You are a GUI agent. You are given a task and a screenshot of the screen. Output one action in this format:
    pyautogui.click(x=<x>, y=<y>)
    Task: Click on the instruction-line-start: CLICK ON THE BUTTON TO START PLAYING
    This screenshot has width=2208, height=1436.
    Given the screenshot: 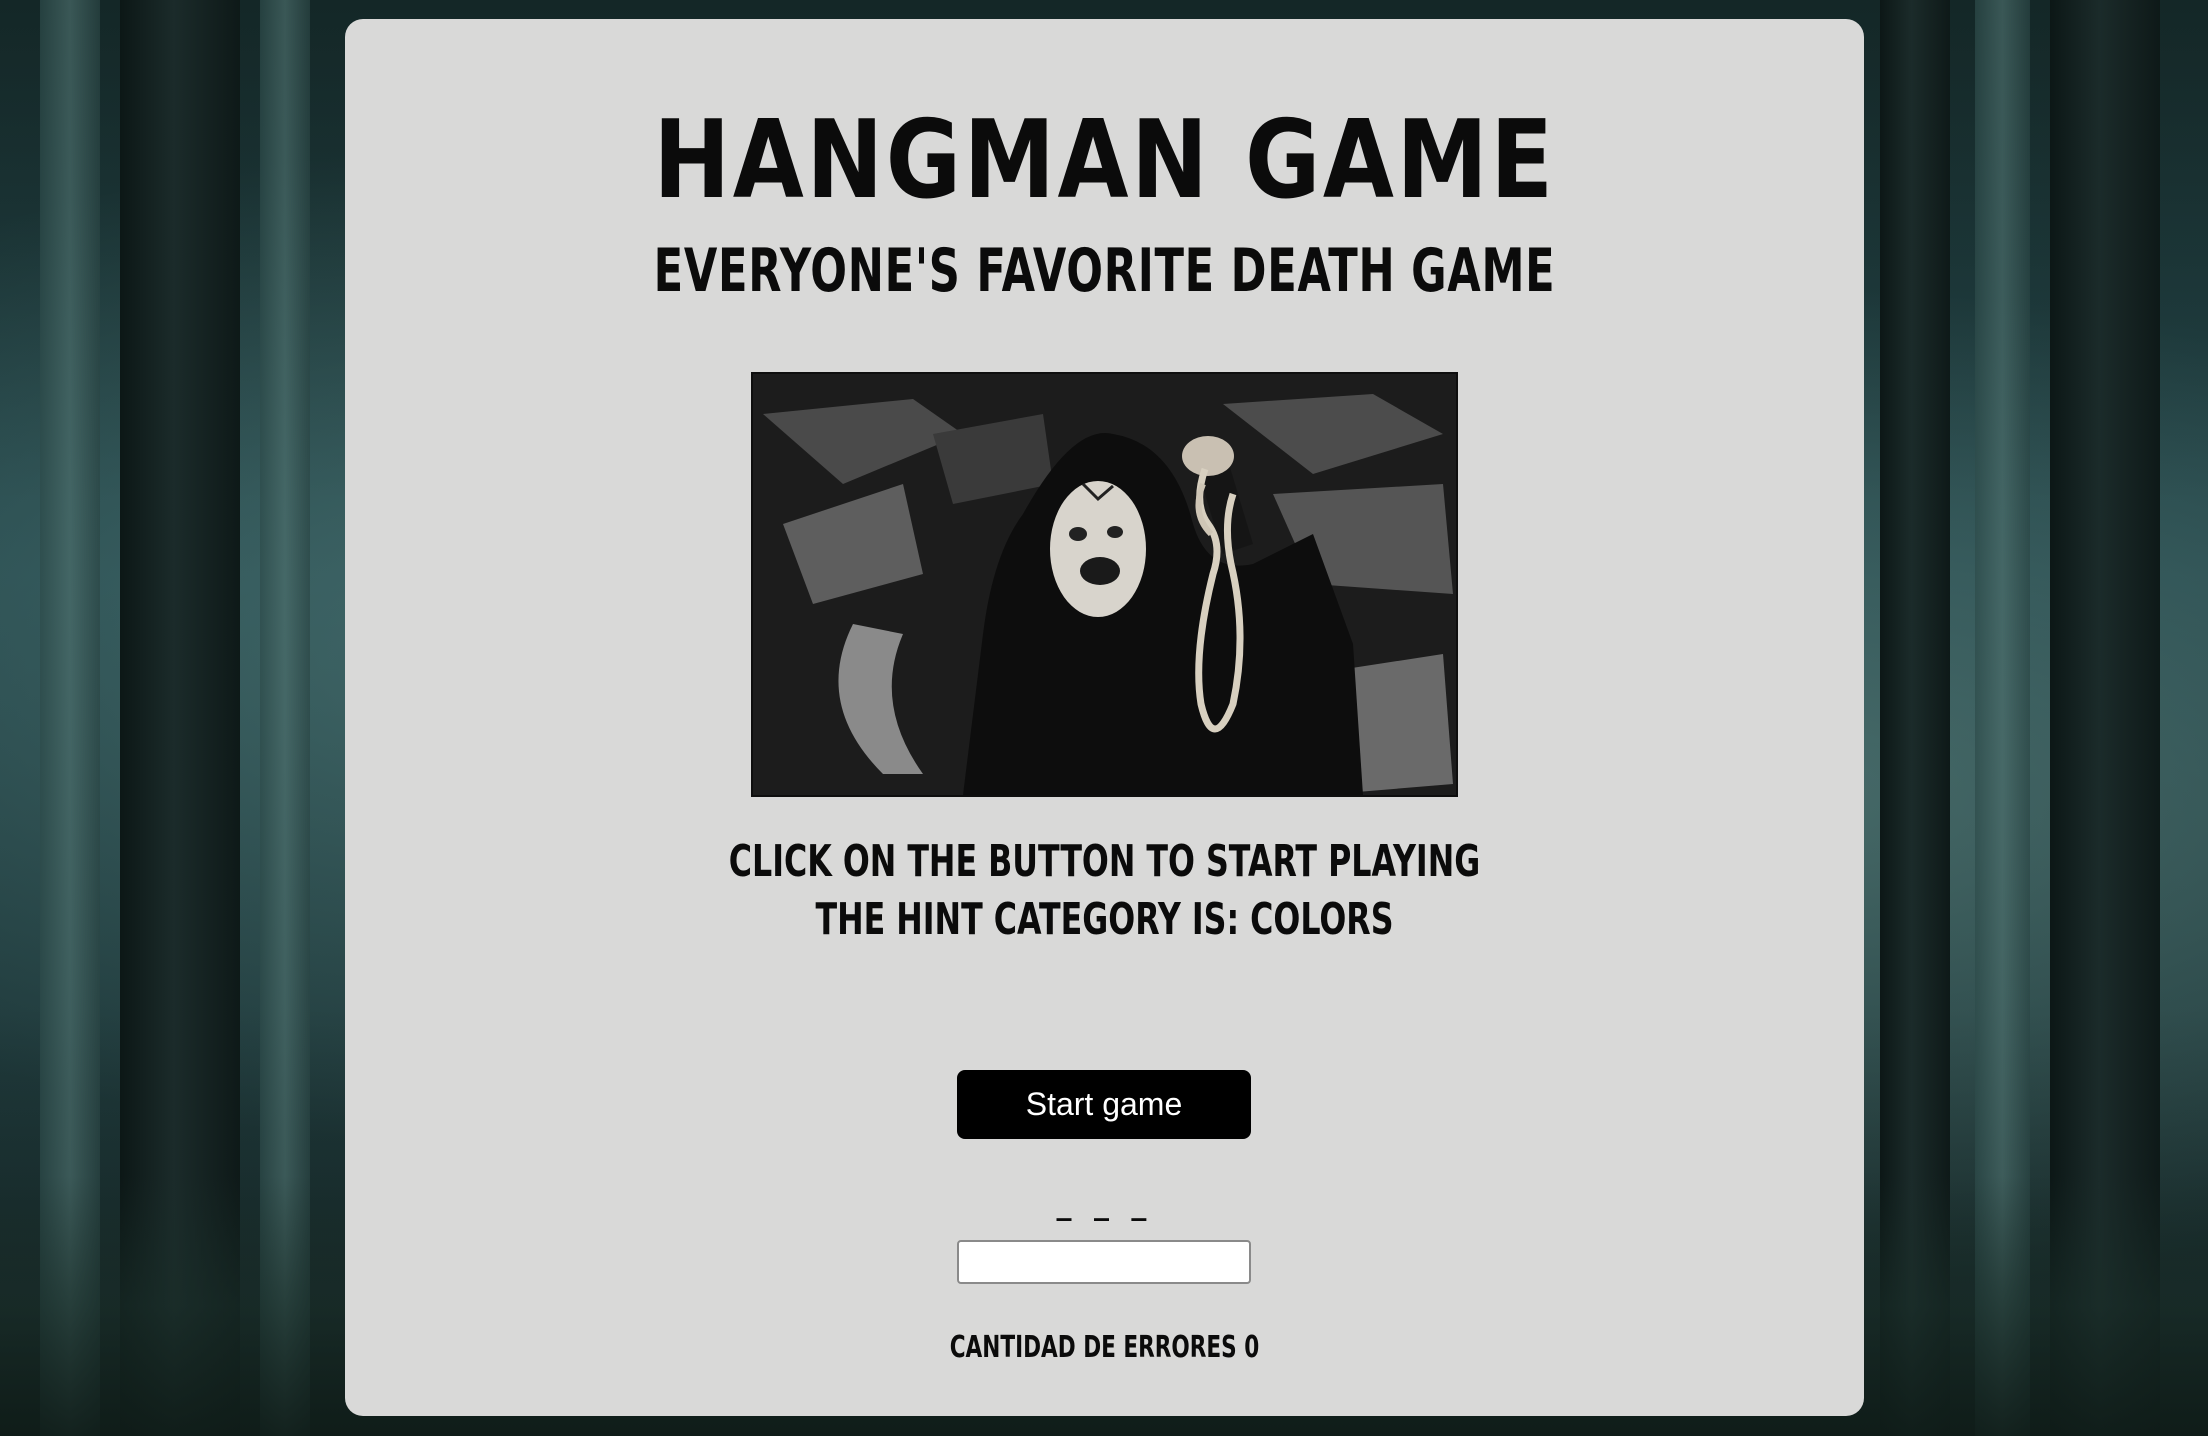 What is the action you would take?
    pyautogui.click(x=1104, y=861)
    